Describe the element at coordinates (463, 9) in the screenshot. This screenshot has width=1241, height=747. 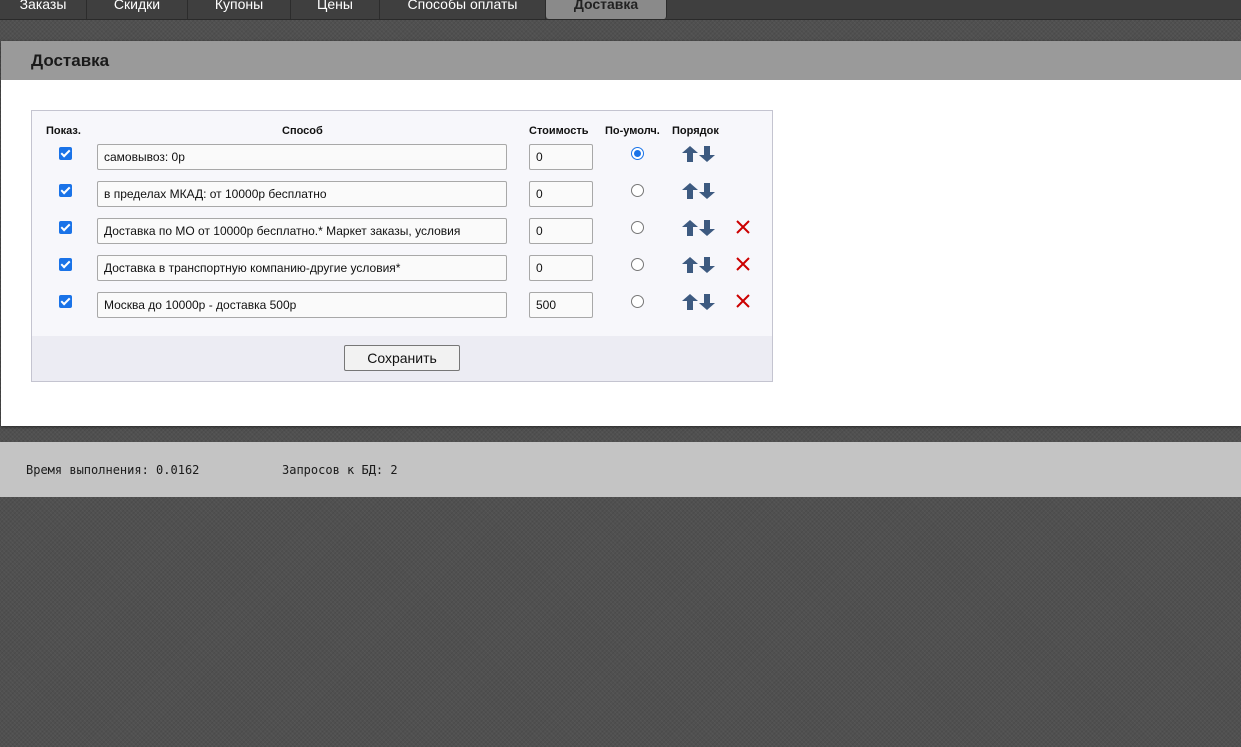
I see `tab-payment-methods: Способы оплаты` at that location.